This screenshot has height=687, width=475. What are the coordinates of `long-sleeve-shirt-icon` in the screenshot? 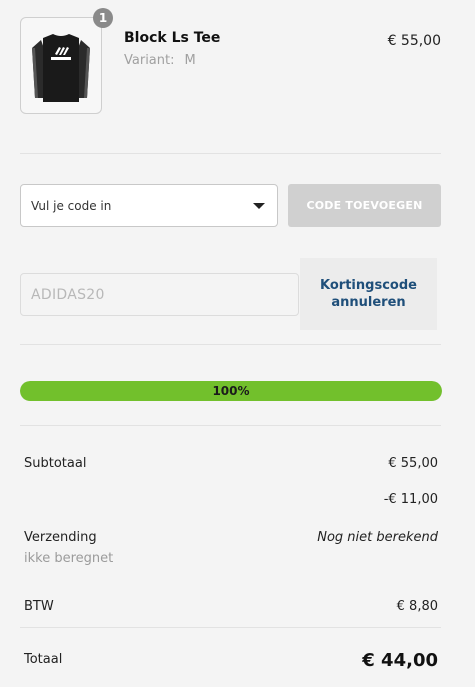 It's located at (61, 68).